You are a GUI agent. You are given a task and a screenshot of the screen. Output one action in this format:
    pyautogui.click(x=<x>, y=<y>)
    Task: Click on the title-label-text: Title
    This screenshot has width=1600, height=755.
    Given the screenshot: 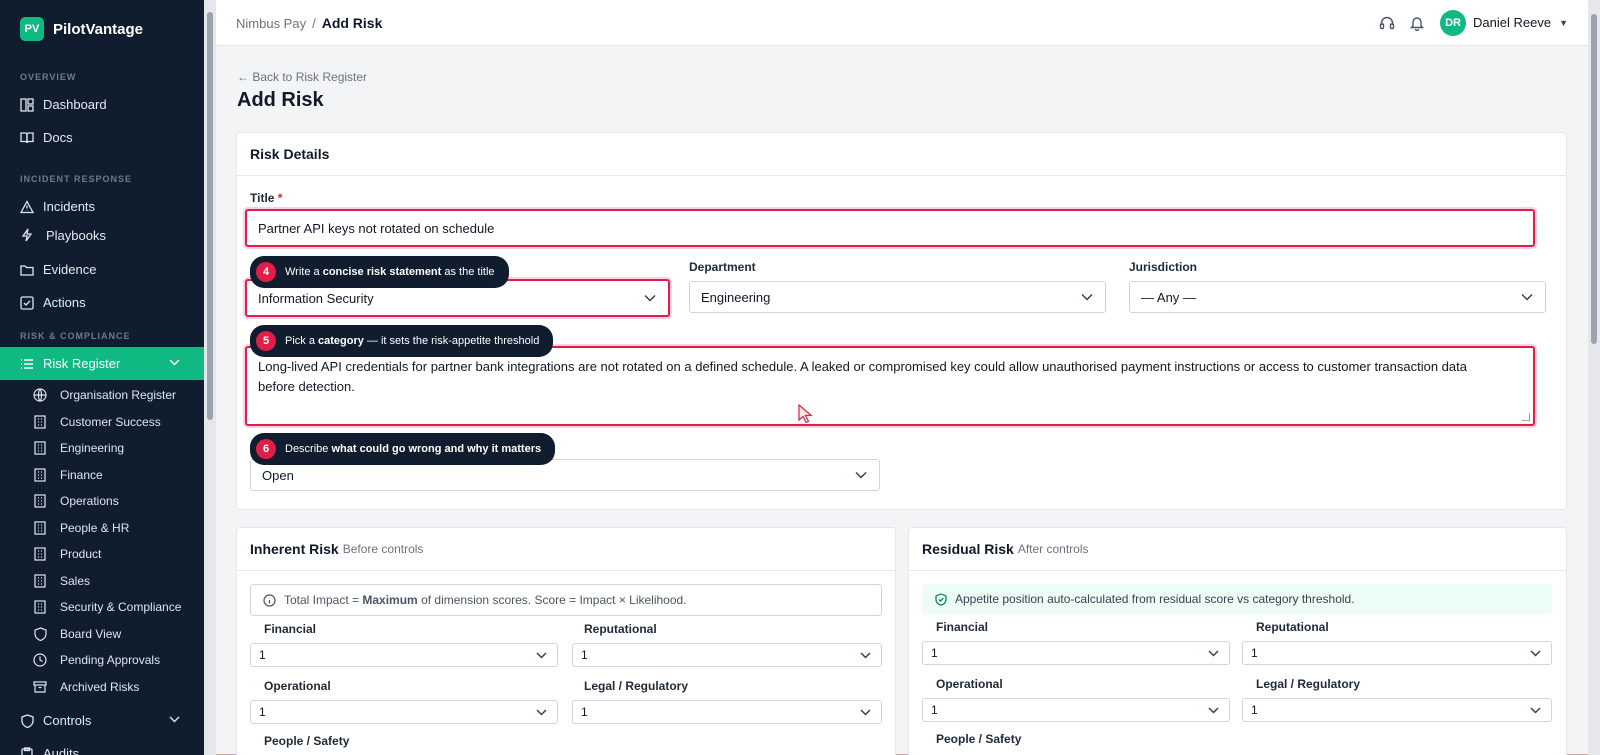 What is the action you would take?
    pyautogui.click(x=262, y=198)
    